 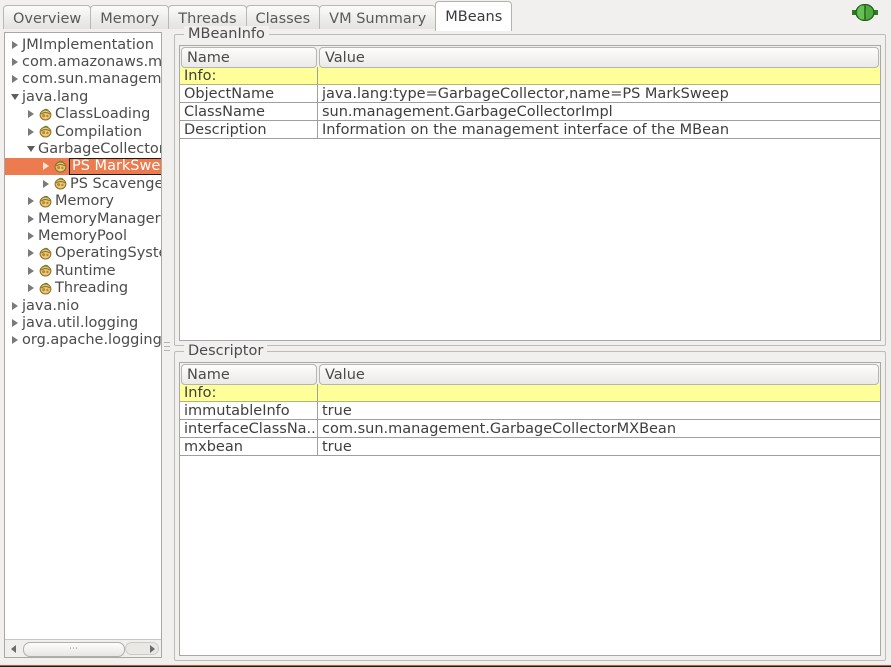 What do you see at coordinates (249, 393) in the screenshot?
I see `cell-name: Info:` at bounding box center [249, 393].